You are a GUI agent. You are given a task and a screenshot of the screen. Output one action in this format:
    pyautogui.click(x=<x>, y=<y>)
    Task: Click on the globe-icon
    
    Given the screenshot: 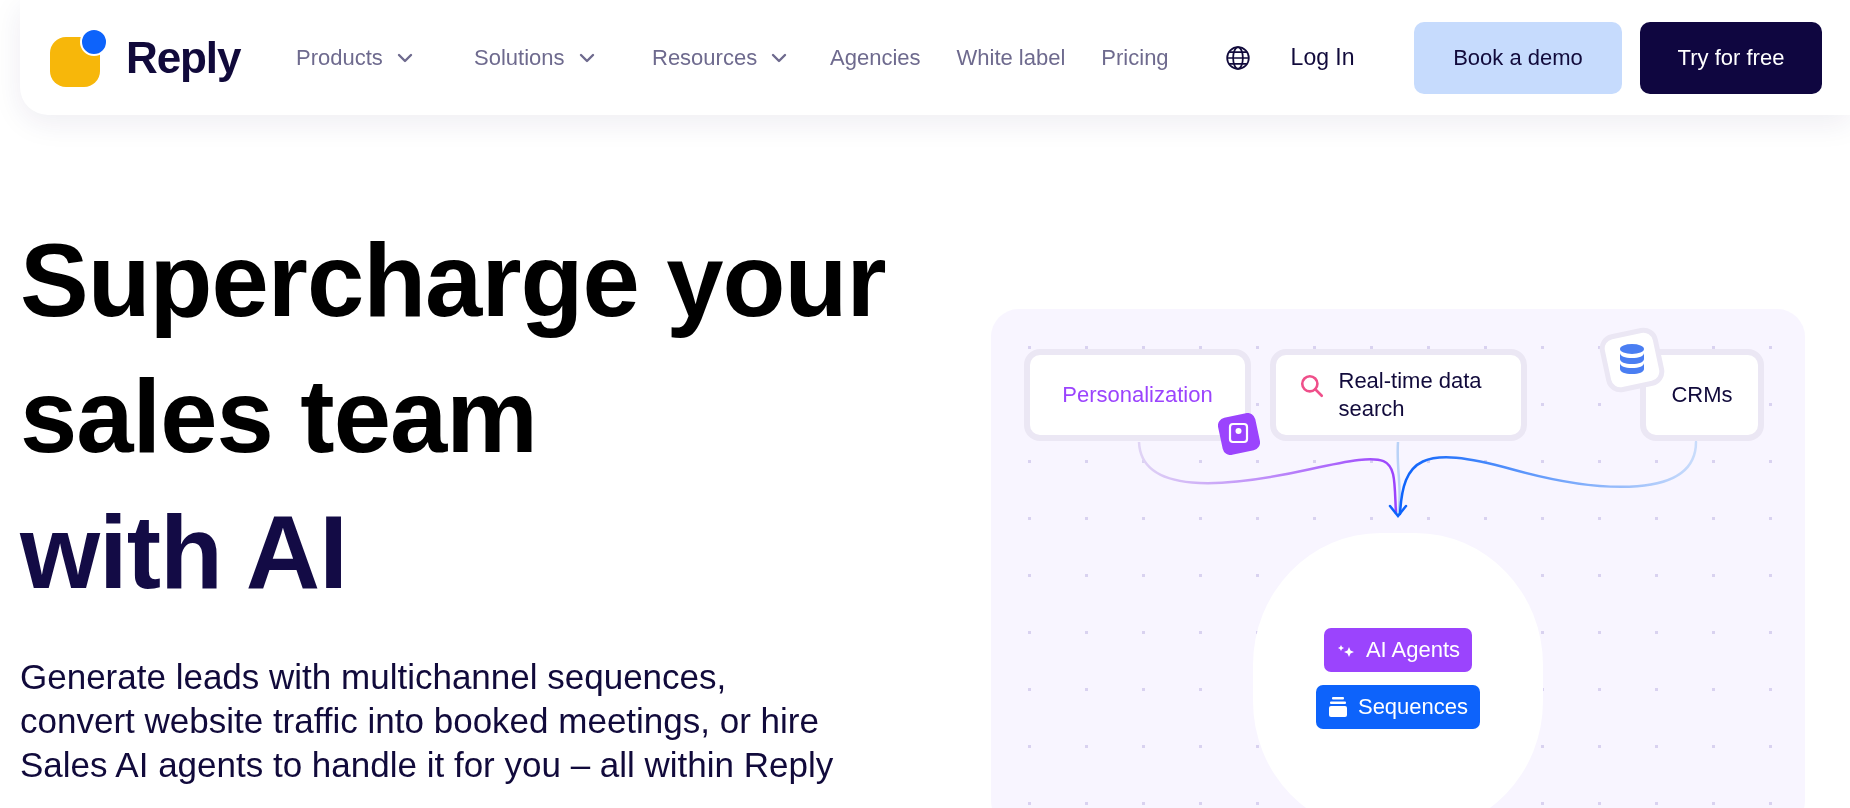 What is the action you would take?
    pyautogui.click(x=1237, y=57)
    